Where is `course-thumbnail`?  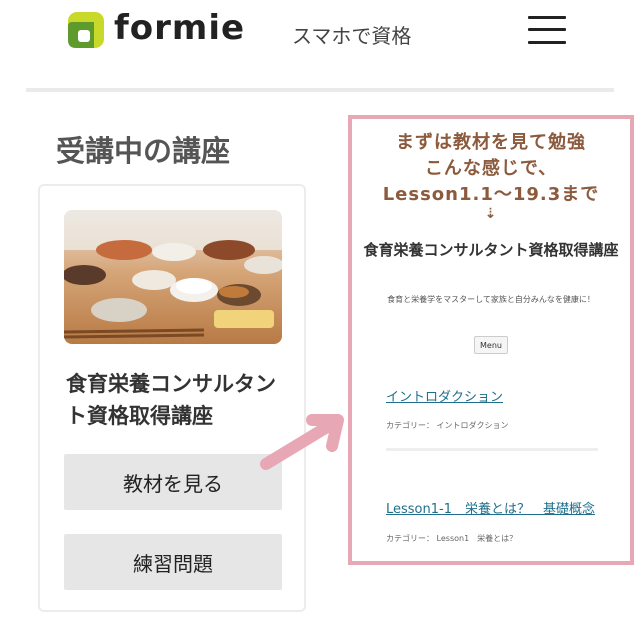
course-thumbnail is located at coordinates (173, 277).